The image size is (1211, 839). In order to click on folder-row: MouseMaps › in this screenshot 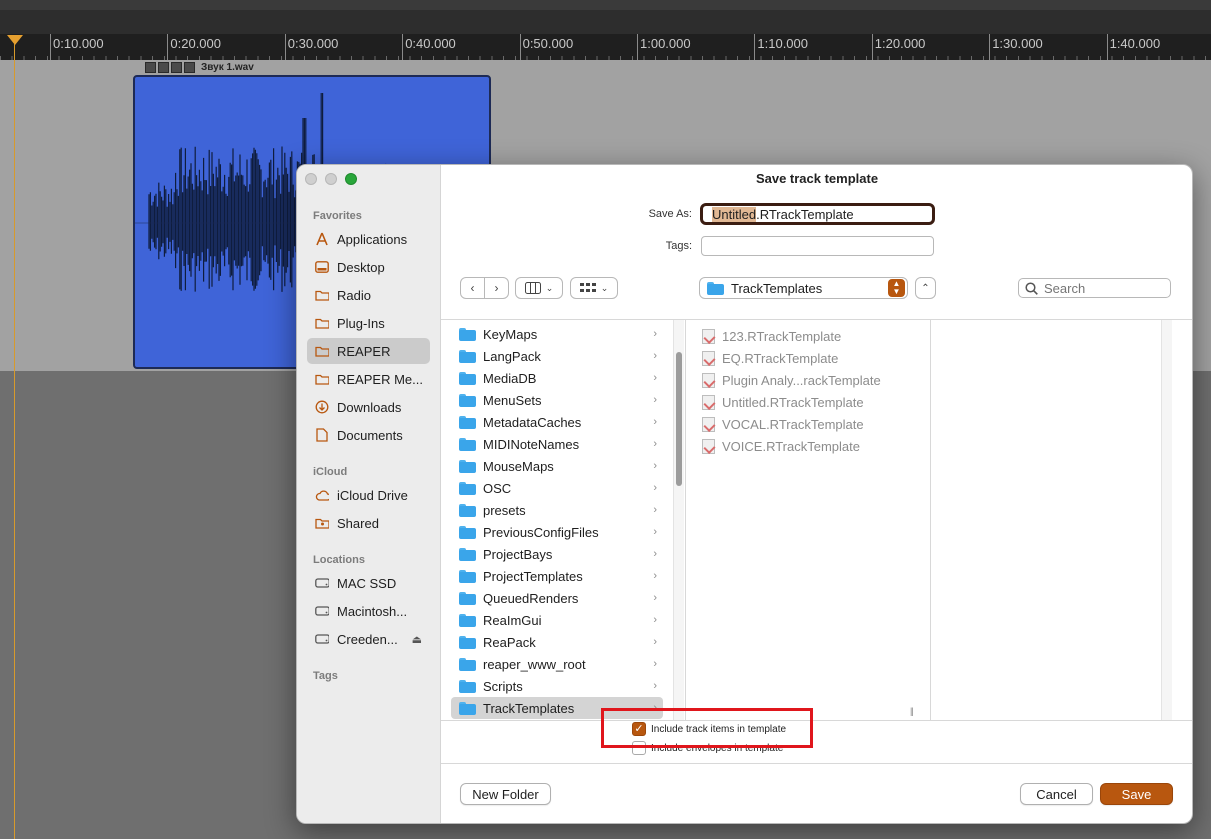, I will do `click(557, 466)`.